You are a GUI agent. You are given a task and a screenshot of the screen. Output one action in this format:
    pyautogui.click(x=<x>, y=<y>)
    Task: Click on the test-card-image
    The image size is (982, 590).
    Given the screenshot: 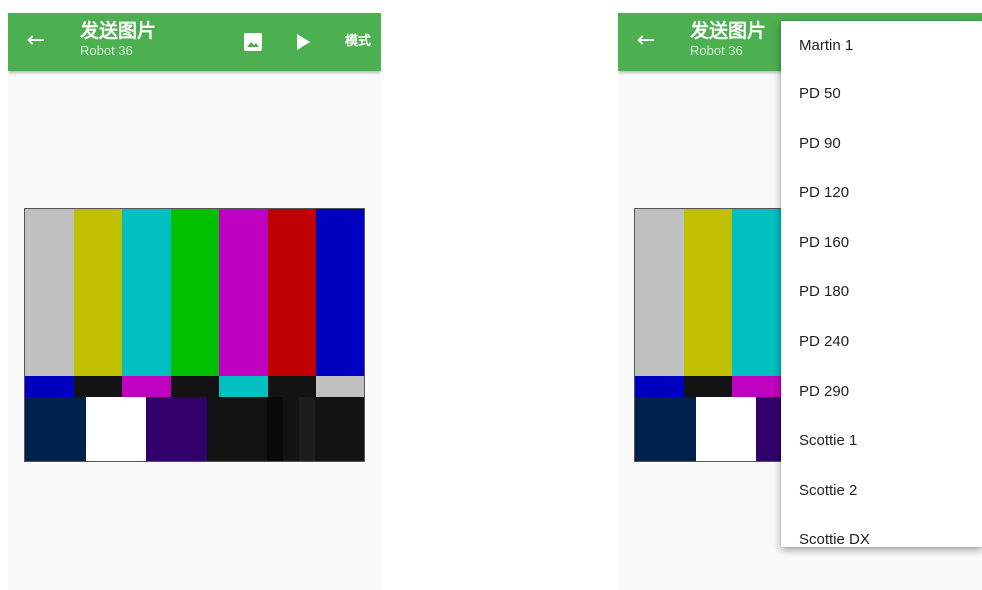 What is the action you would take?
    pyautogui.click(x=194, y=335)
    